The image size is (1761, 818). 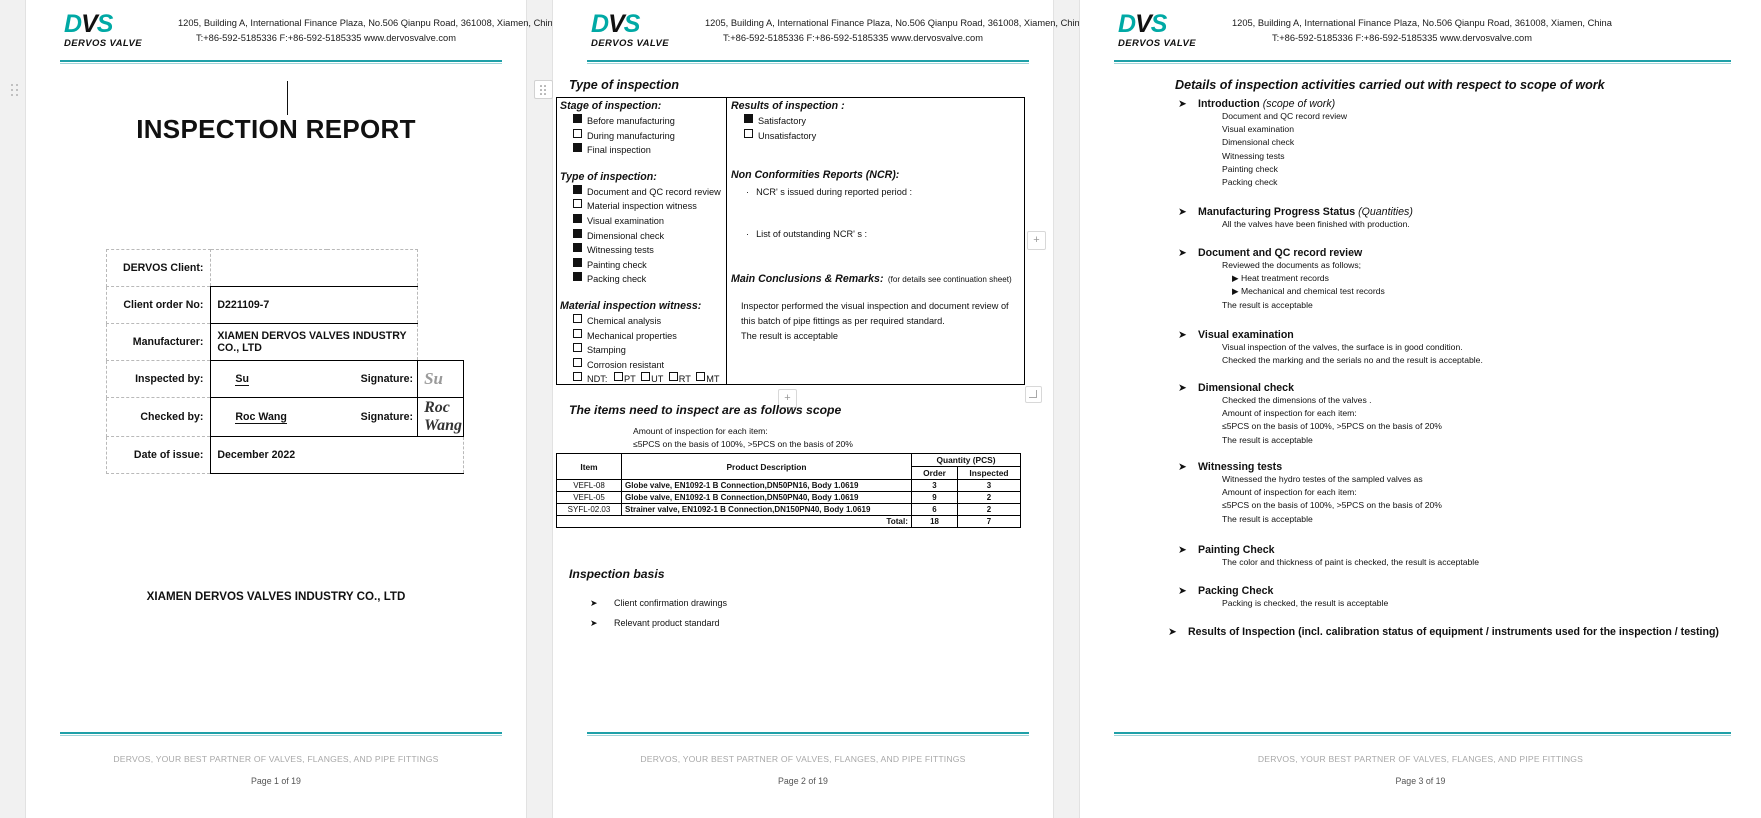 I want to click on field-value-order-no: D221109-7, so click(x=314, y=305).